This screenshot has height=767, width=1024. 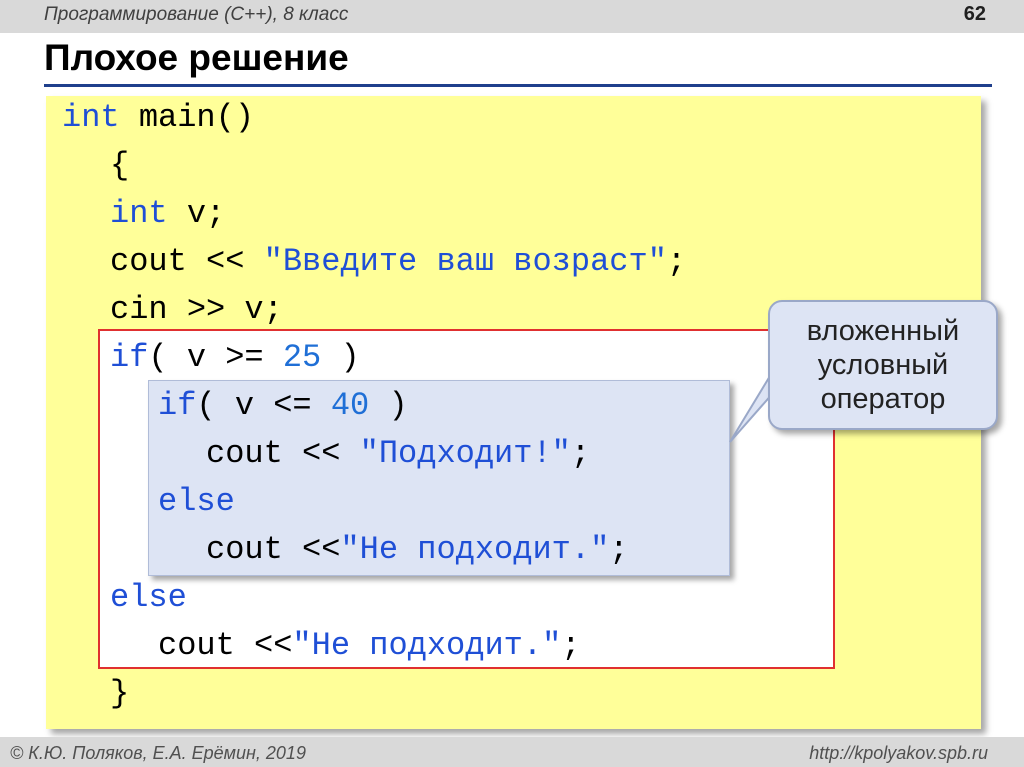 I want to click on nested-if-callout: вложенный условный оператор, so click(x=883, y=365).